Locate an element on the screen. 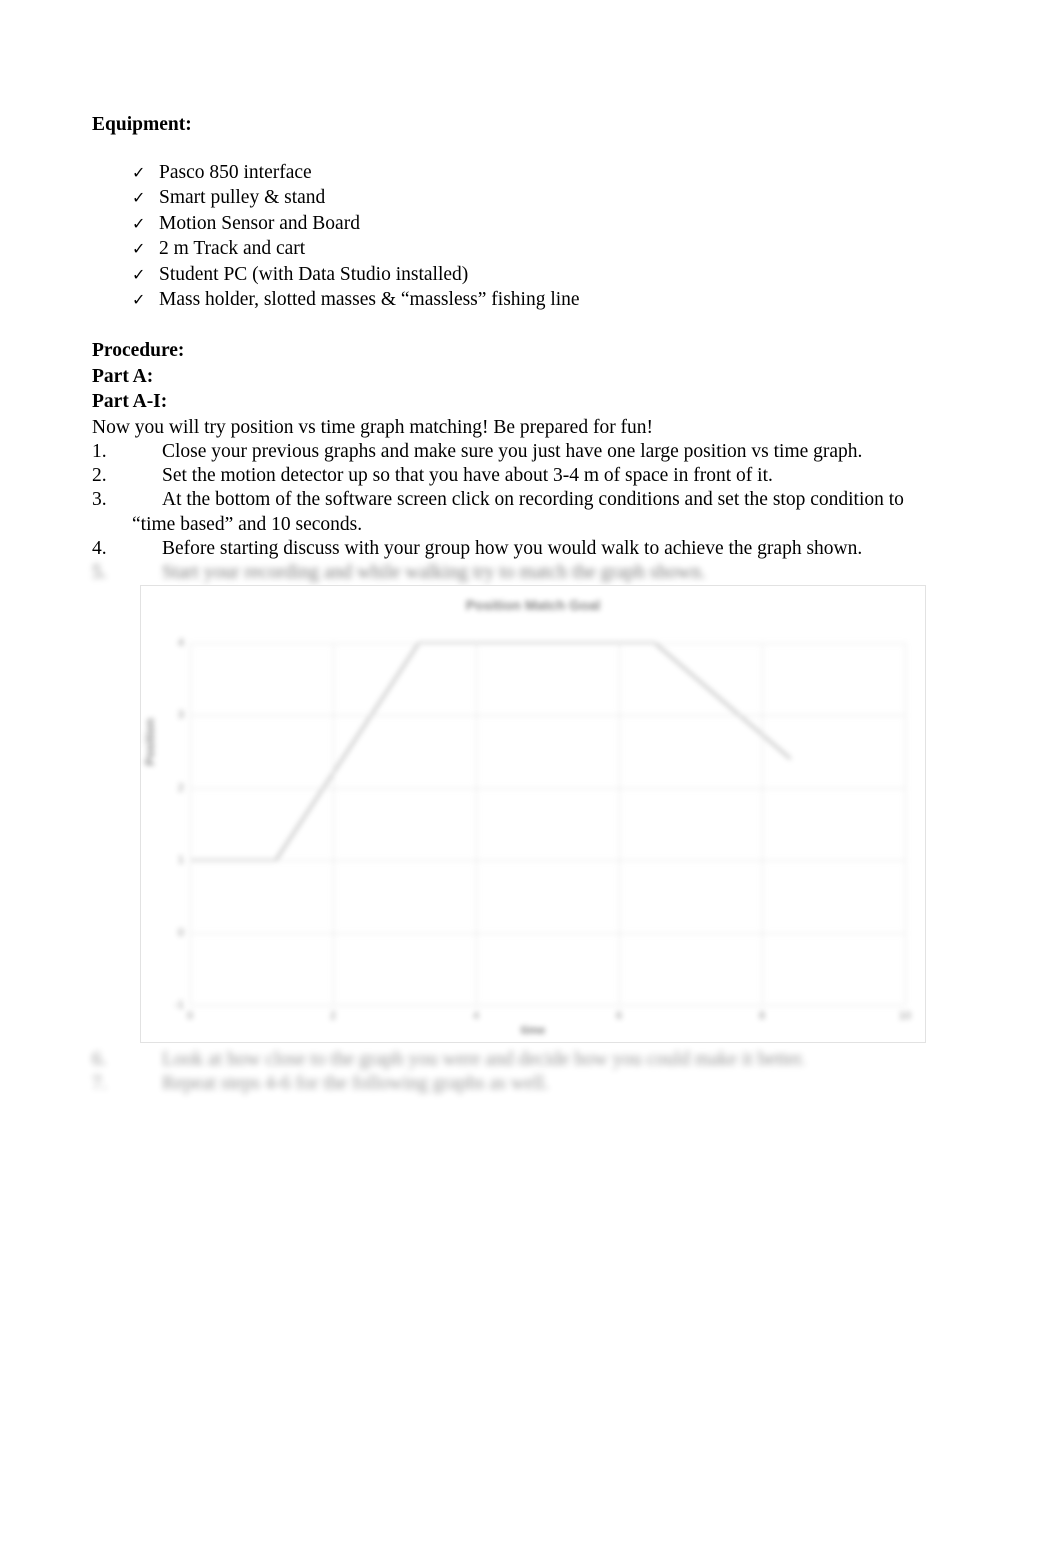  step-text-continuation: “time based” and 10 seconds. is located at coordinates (247, 524).